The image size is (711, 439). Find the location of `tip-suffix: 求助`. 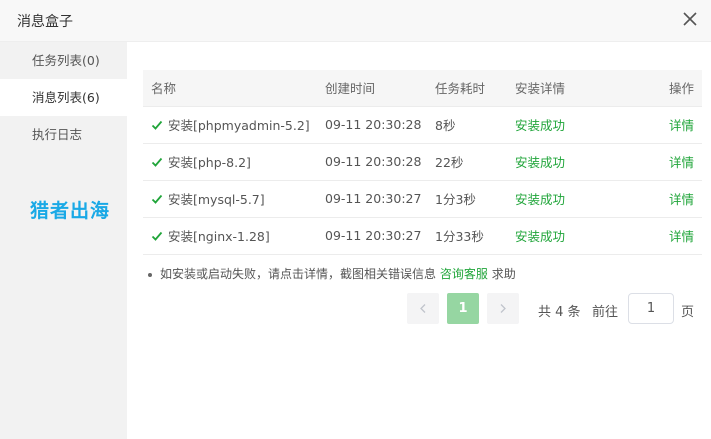

tip-suffix: 求助 is located at coordinates (503, 274).